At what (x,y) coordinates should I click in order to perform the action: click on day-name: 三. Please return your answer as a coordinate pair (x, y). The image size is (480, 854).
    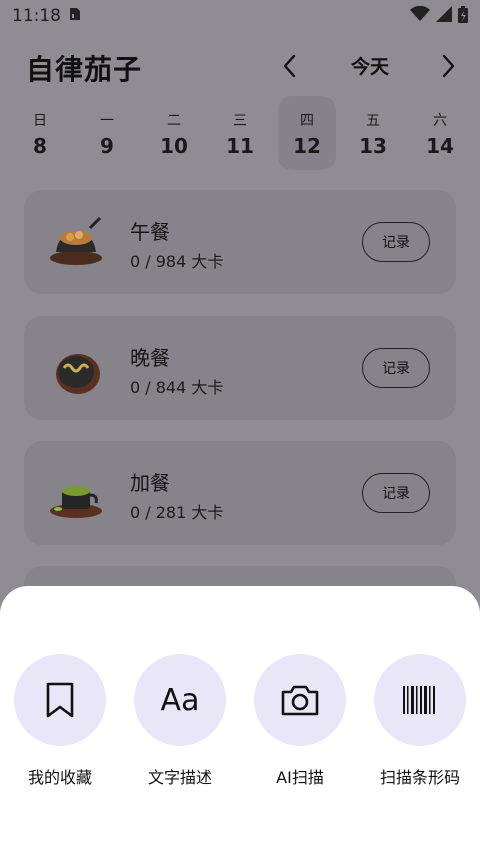
    Looking at the image, I should click on (240, 121).